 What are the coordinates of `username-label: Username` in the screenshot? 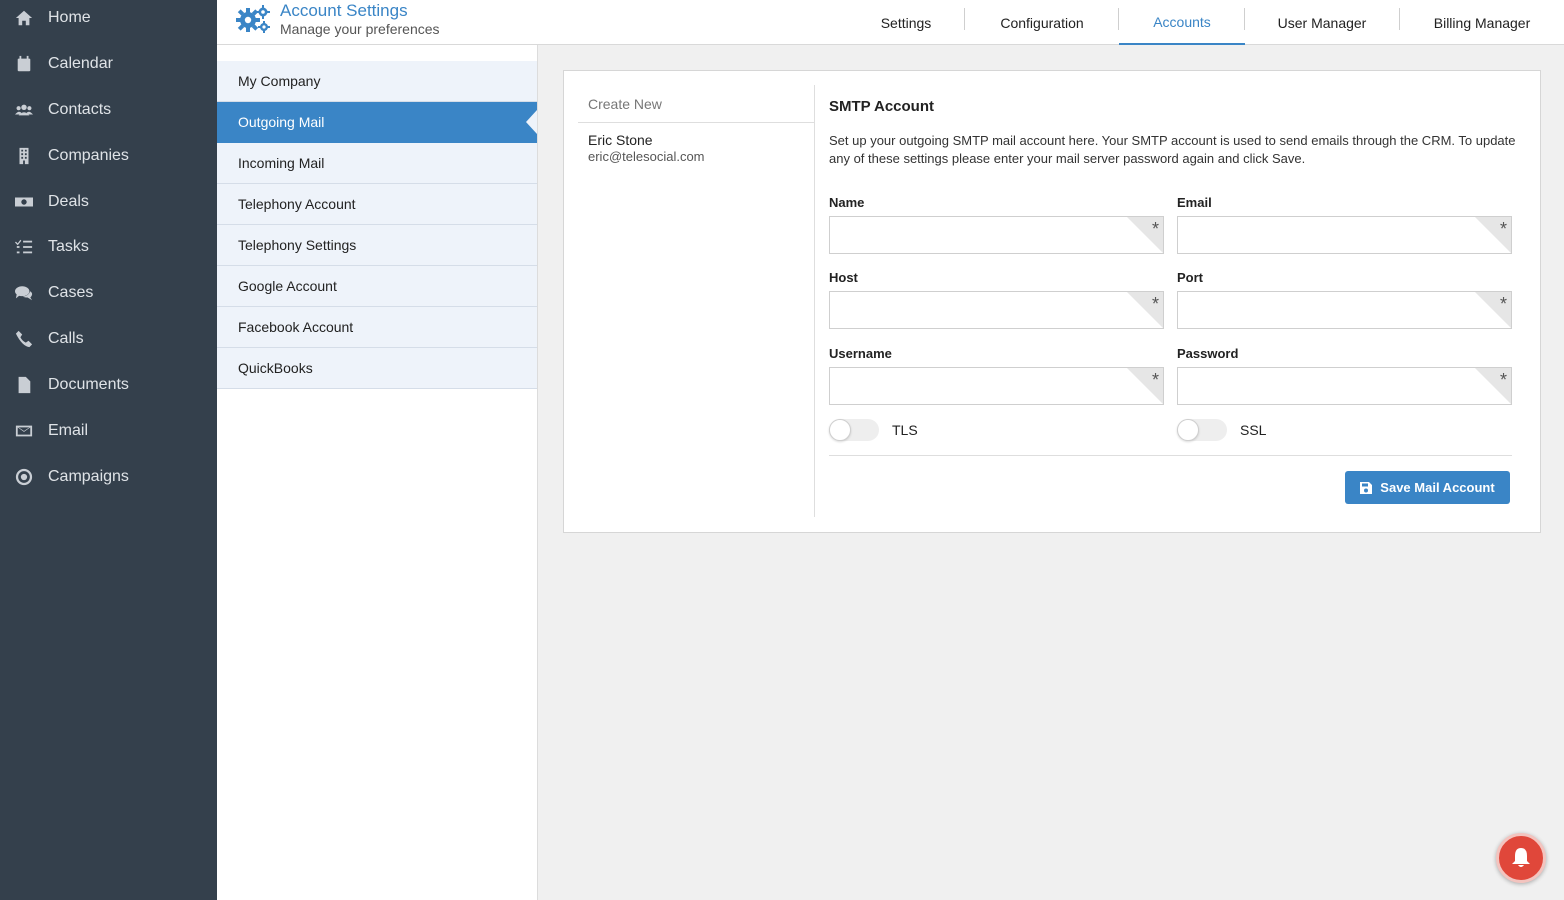 It's located at (860, 353).